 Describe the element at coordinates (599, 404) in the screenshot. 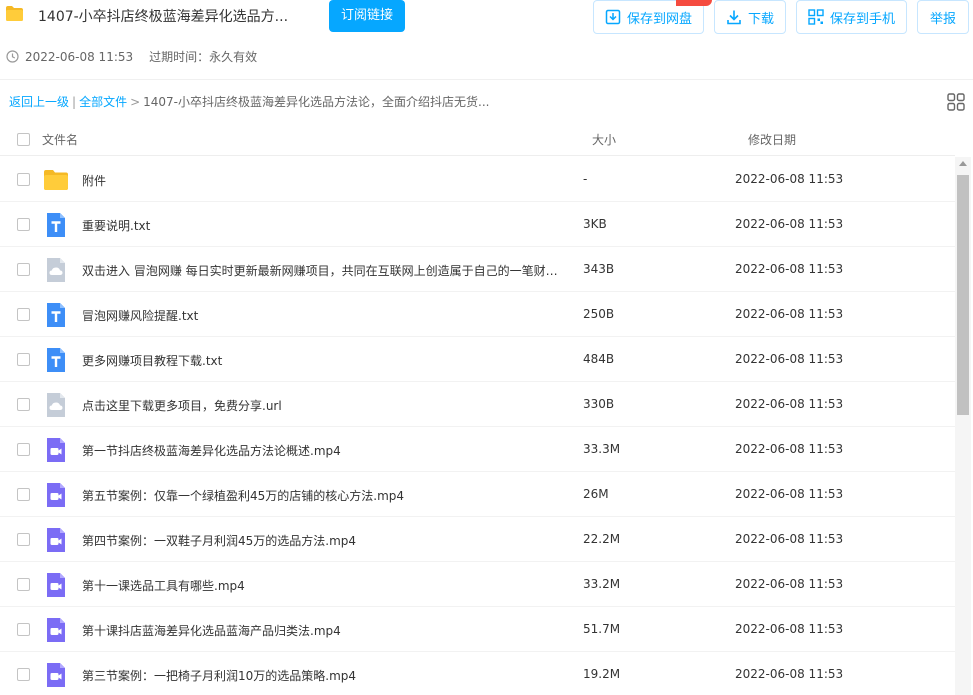

I see `file-size: 330B` at that location.